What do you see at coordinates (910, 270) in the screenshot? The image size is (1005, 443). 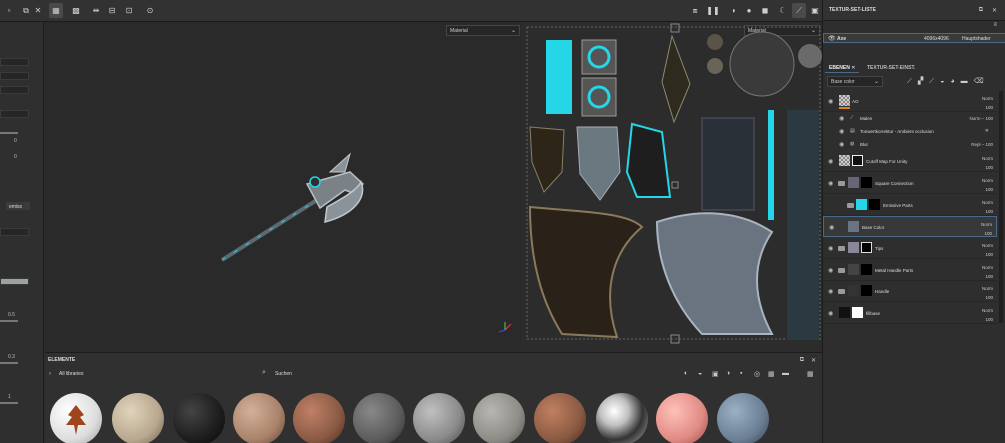 I see `folder-metal-handle-parts: ◉ Metal Handle Parts Norm 100` at bounding box center [910, 270].